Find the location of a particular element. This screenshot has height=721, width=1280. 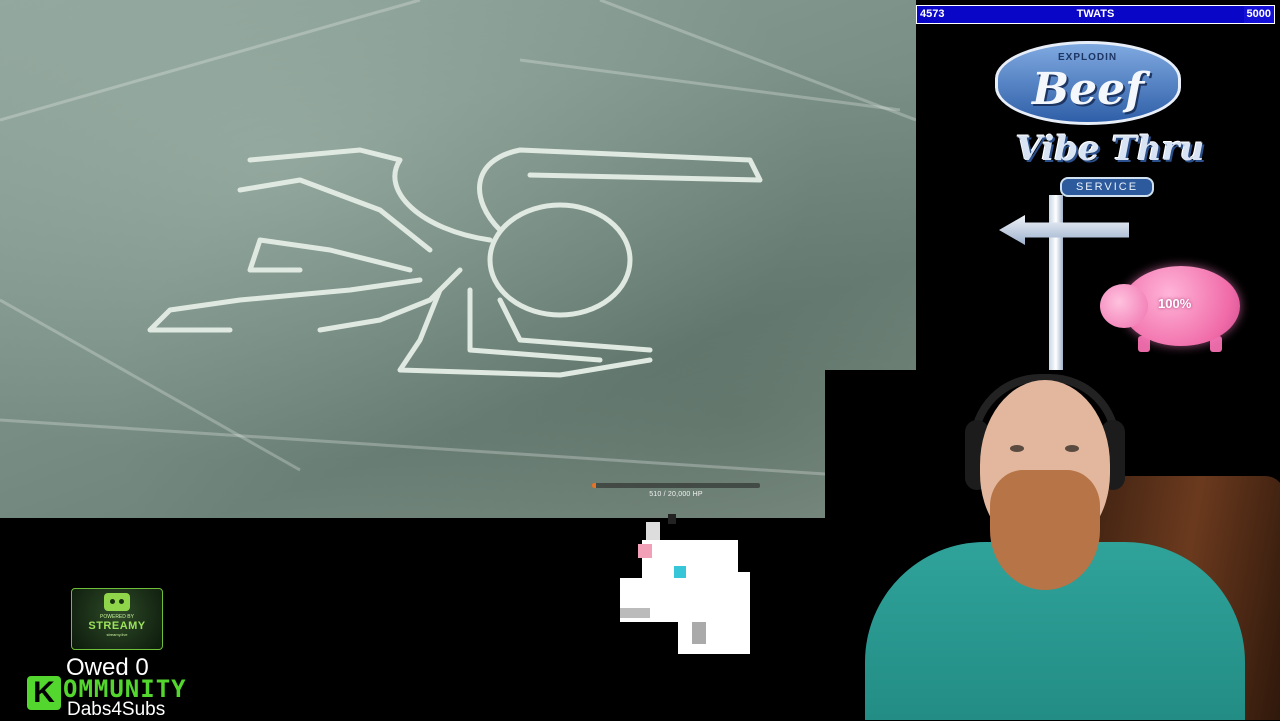

piggy-percent: 100% is located at coordinates (1175, 303).